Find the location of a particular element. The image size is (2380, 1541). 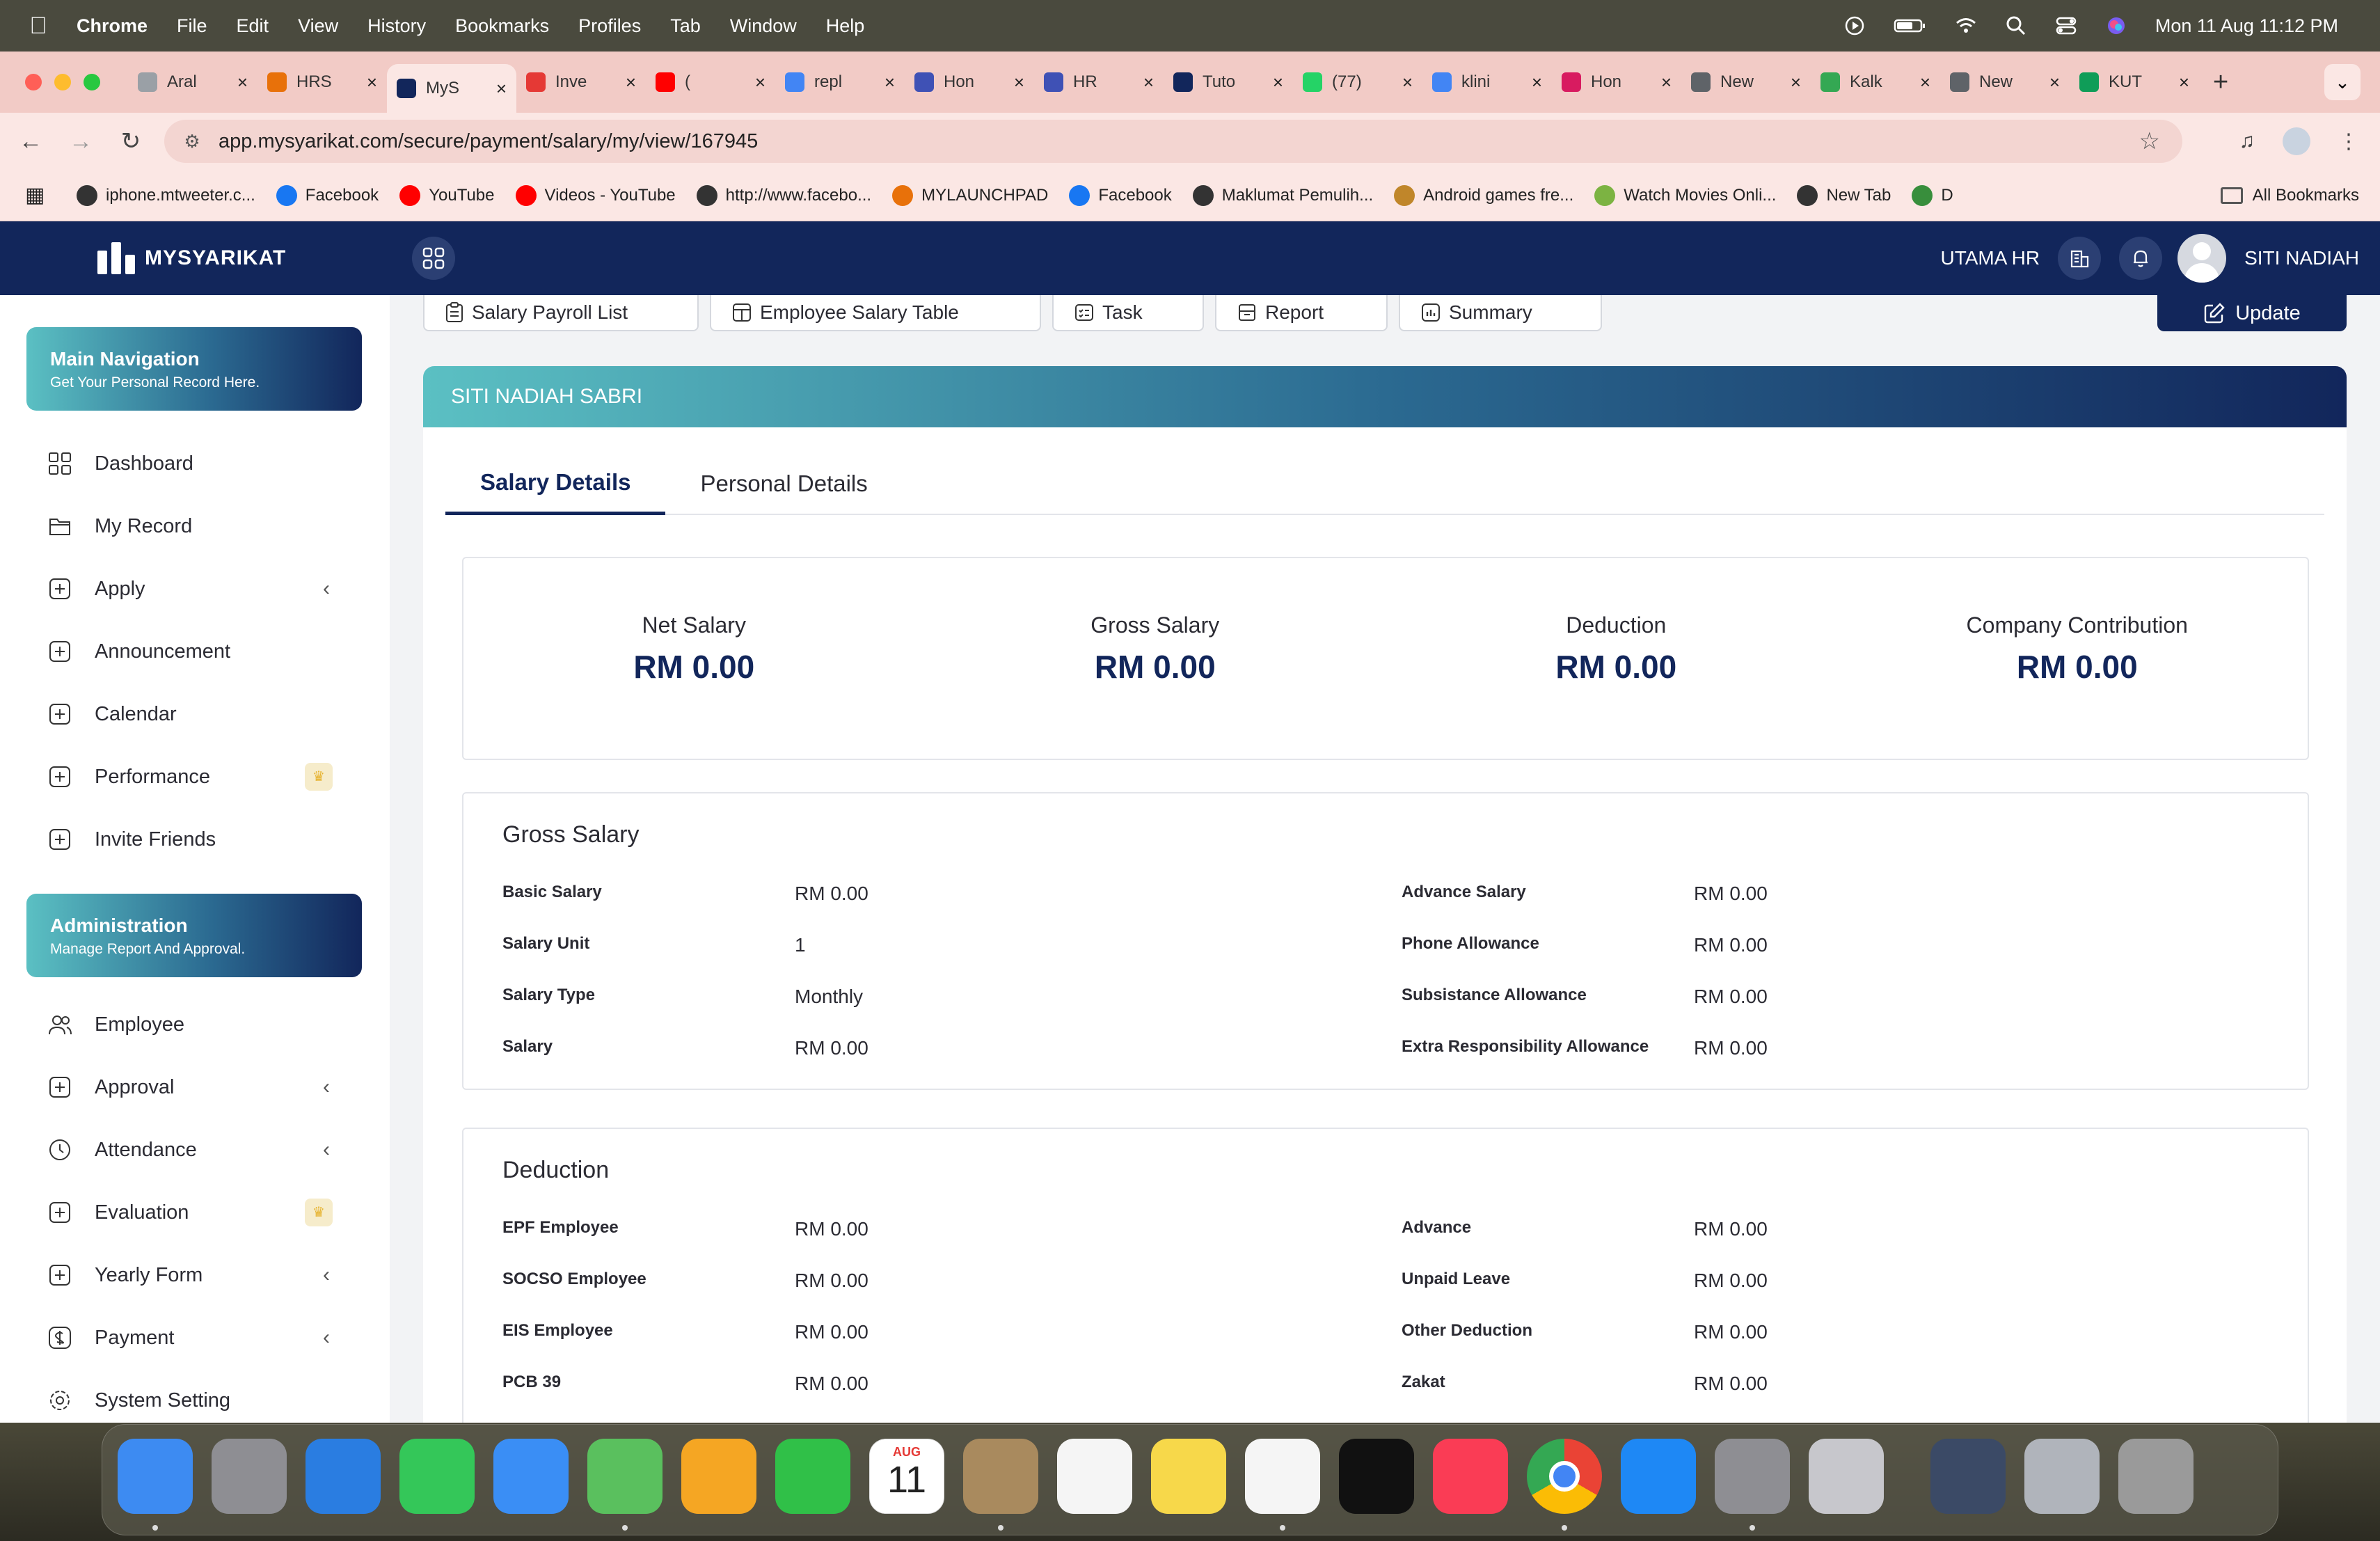

reminders-icon is located at coordinates (1094, 1476).